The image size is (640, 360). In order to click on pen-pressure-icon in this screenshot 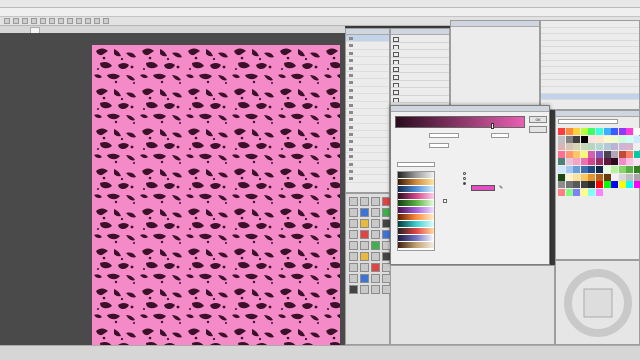, I will do `click(97, 21)`.